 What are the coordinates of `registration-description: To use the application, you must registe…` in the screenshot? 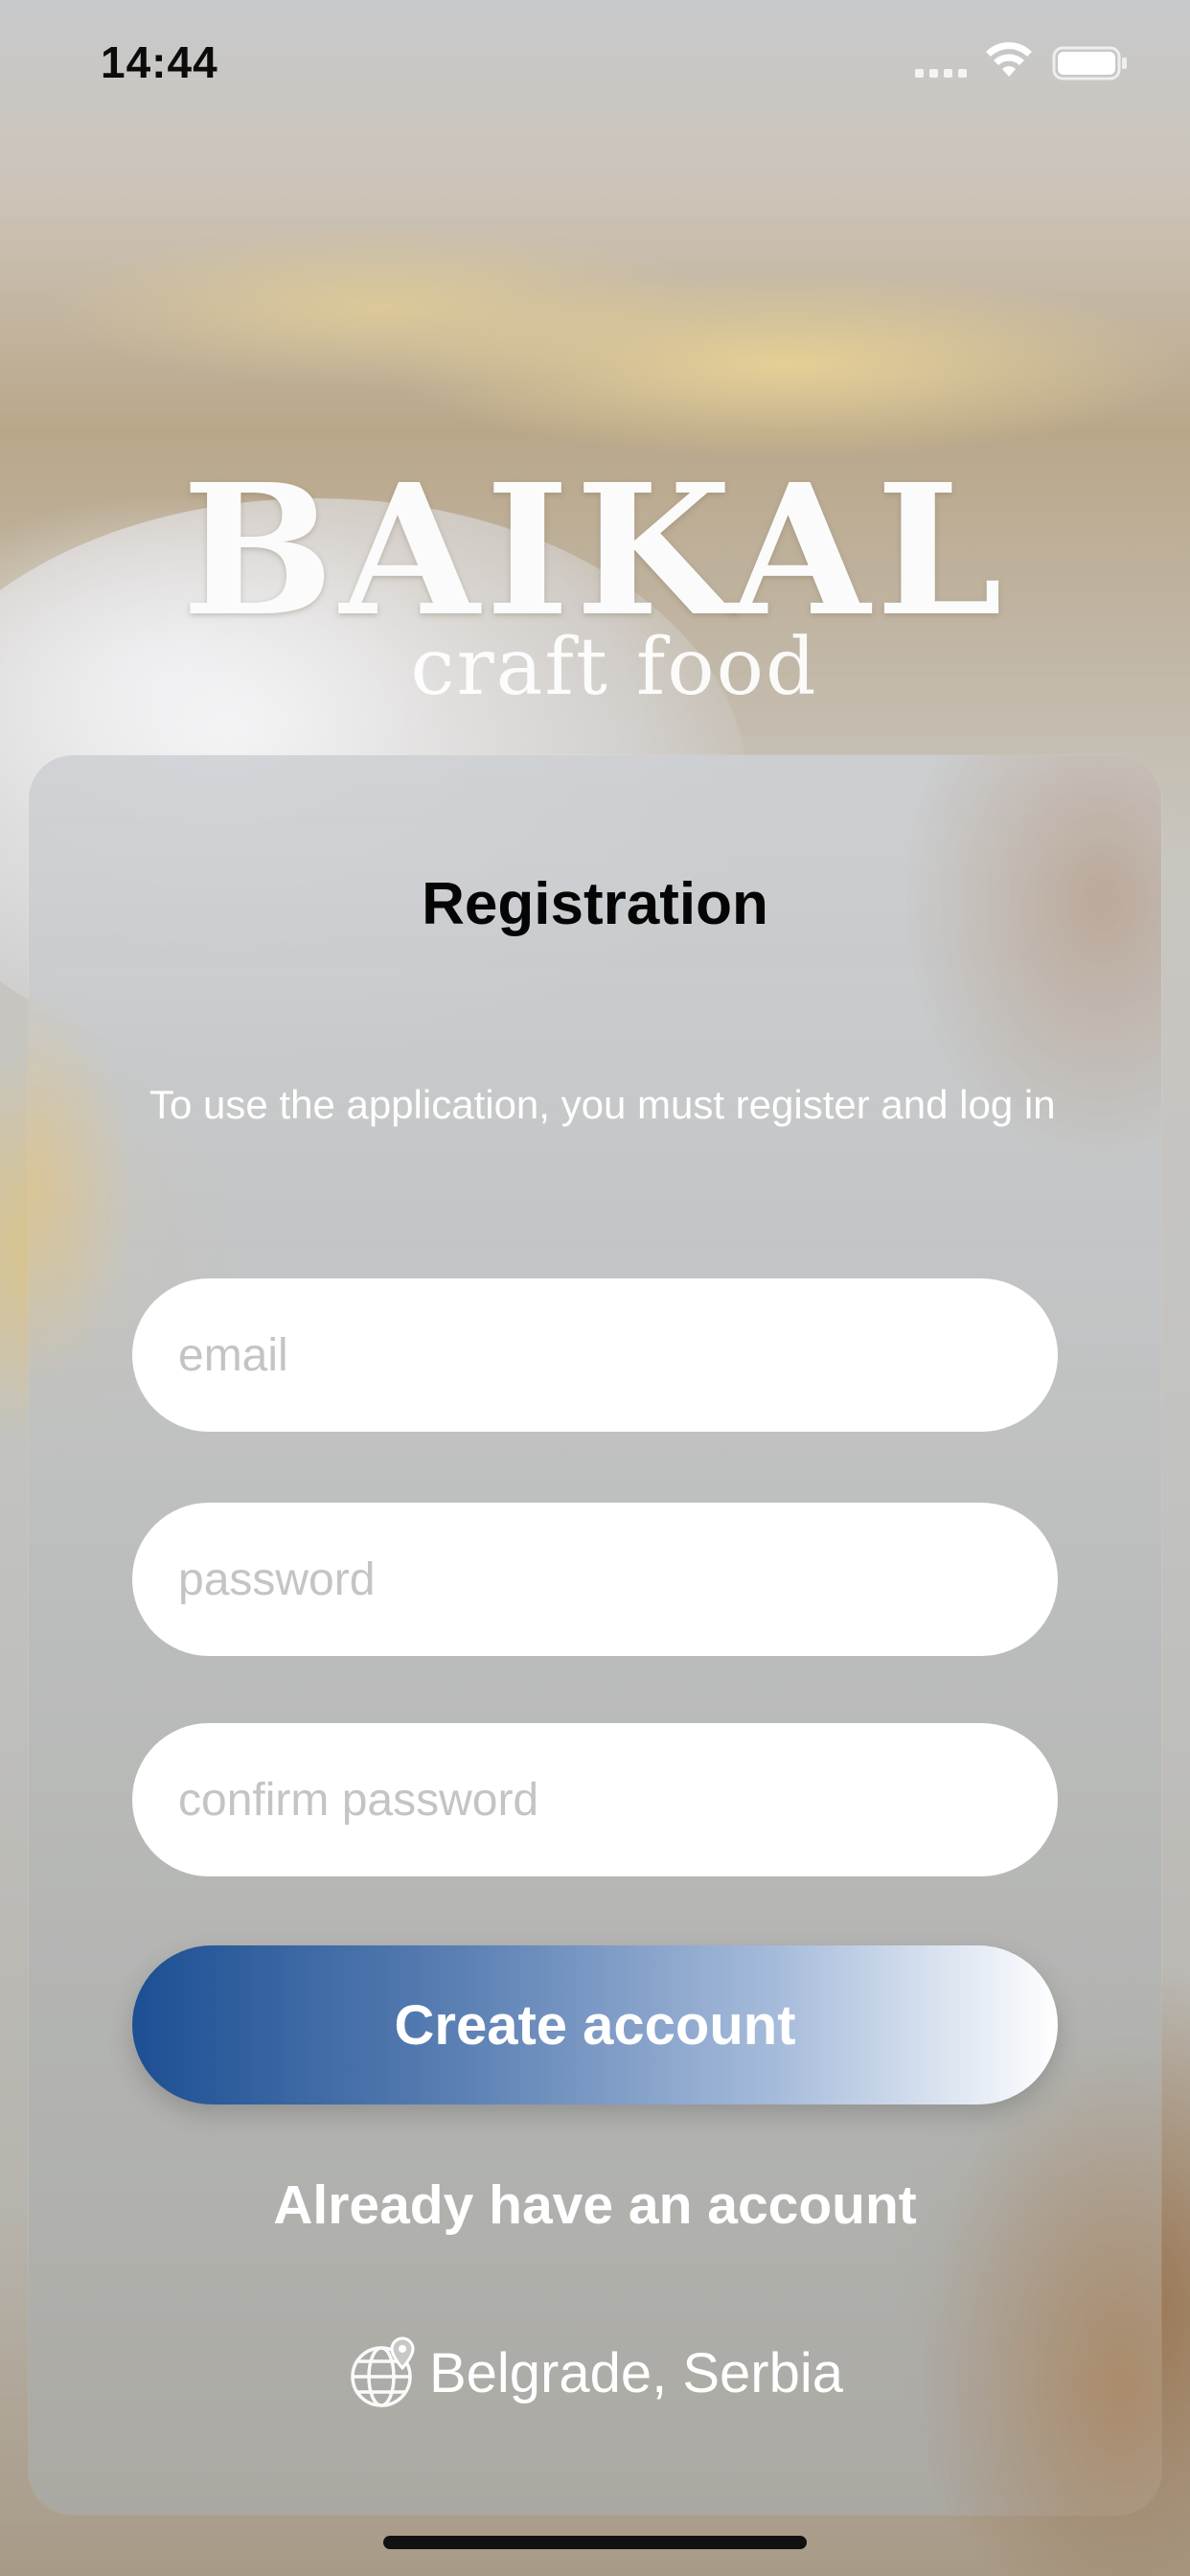 It's located at (603, 1104).